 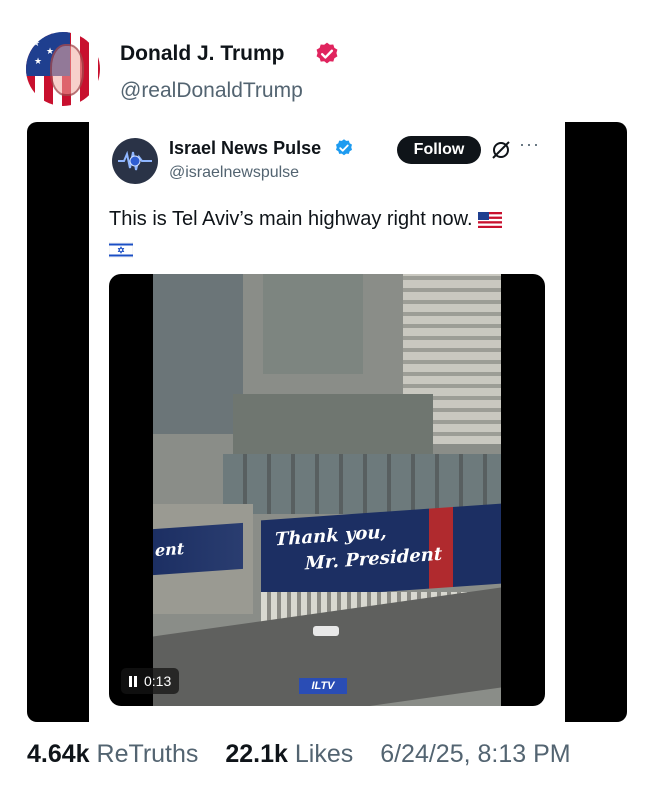 What do you see at coordinates (198, 549) in the screenshot?
I see `billboard-left: ent` at bounding box center [198, 549].